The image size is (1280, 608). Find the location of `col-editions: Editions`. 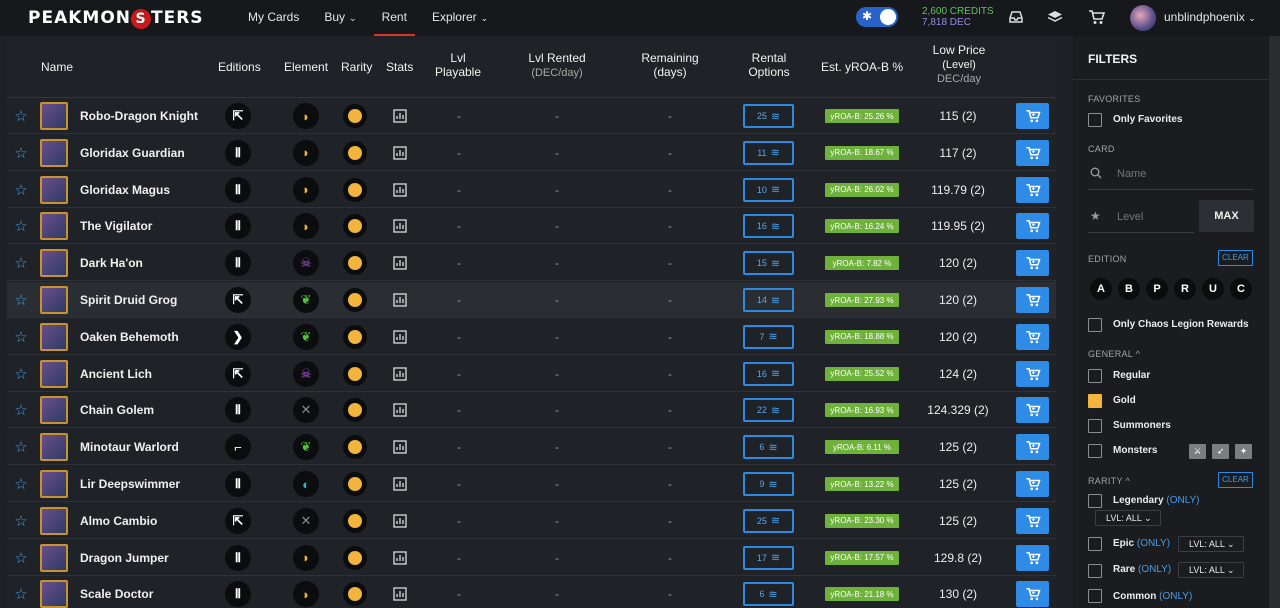

col-editions: Editions is located at coordinates (239, 67).